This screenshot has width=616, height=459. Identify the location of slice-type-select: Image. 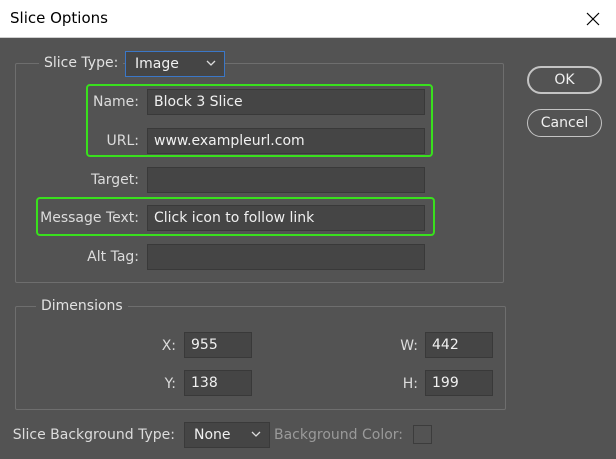
(175, 64).